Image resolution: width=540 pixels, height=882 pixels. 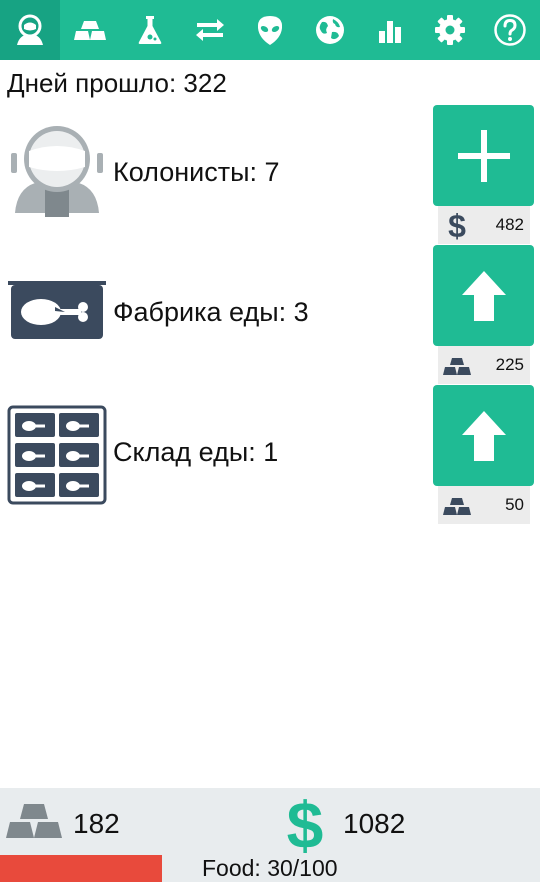 What do you see at coordinates (81, 868) in the screenshot?
I see `food-progress-bar` at bounding box center [81, 868].